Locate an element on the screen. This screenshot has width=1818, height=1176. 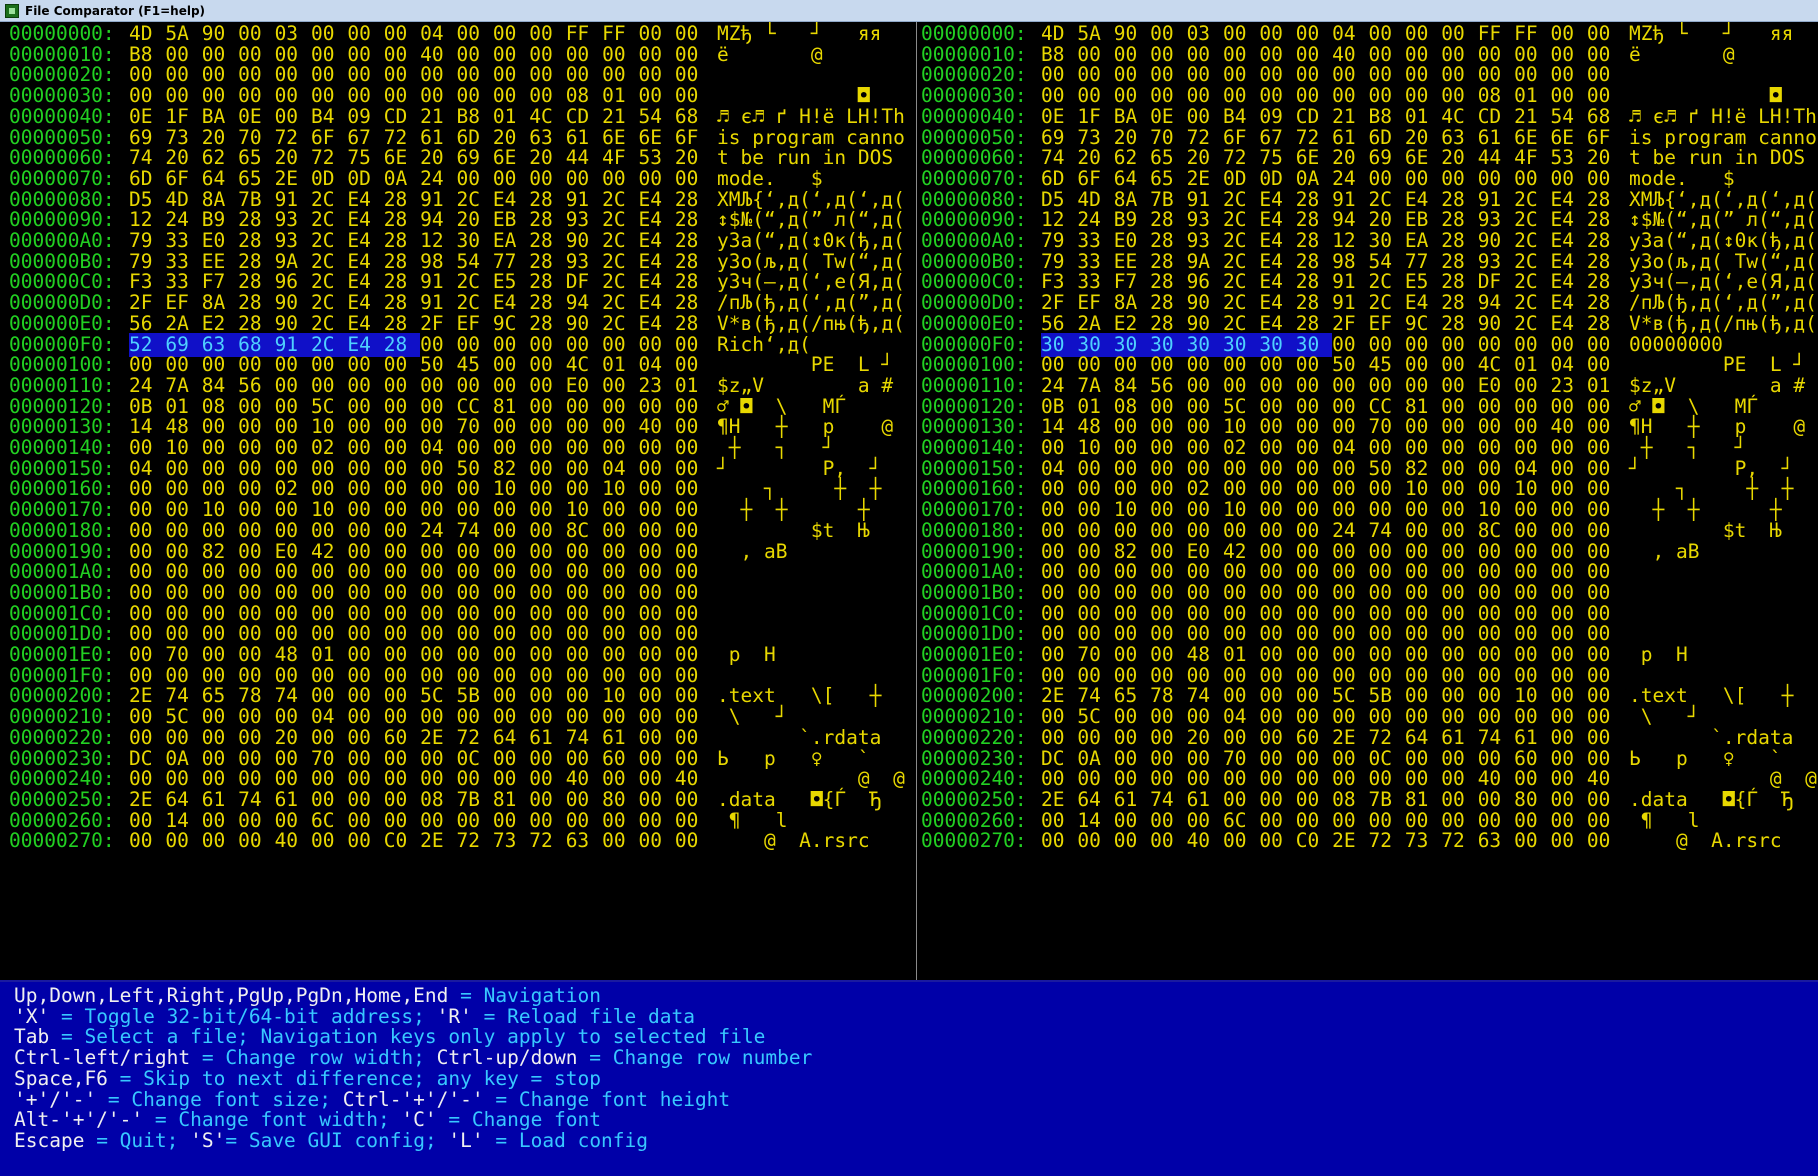
help-key: Up,Down,Left,Right,PgUp,PgDn,Home,End is located at coordinates (231, 995).